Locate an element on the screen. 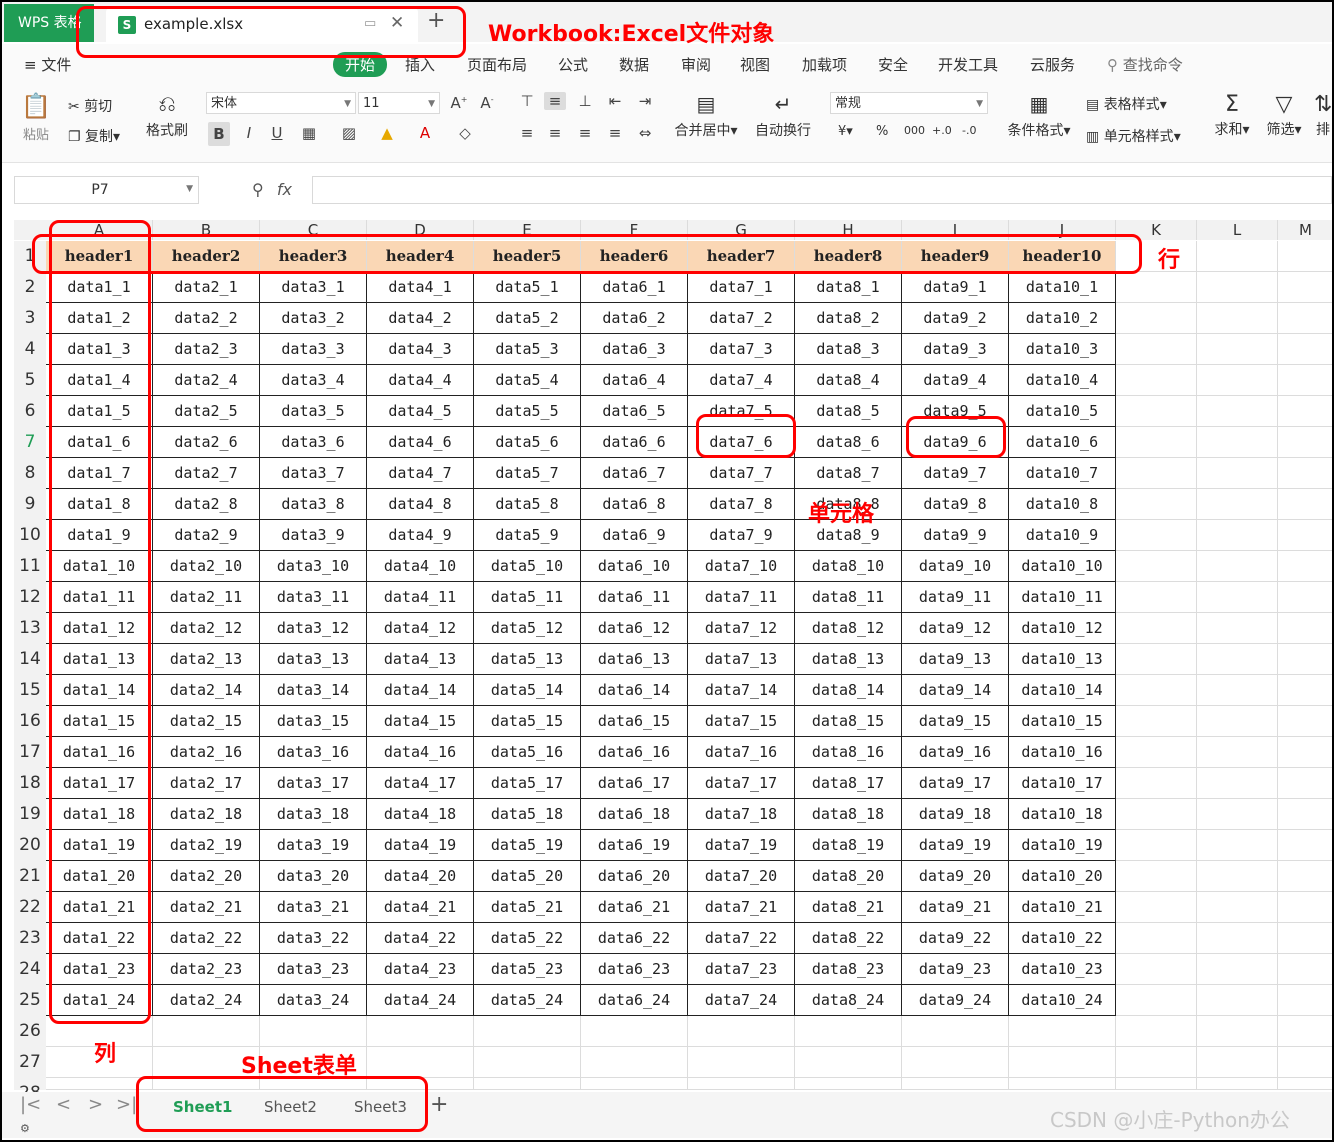 Image resolution: width=1334 pixels, height=1142 pixels. data-cell: data10_16 is located at coordinates (1062, 752).